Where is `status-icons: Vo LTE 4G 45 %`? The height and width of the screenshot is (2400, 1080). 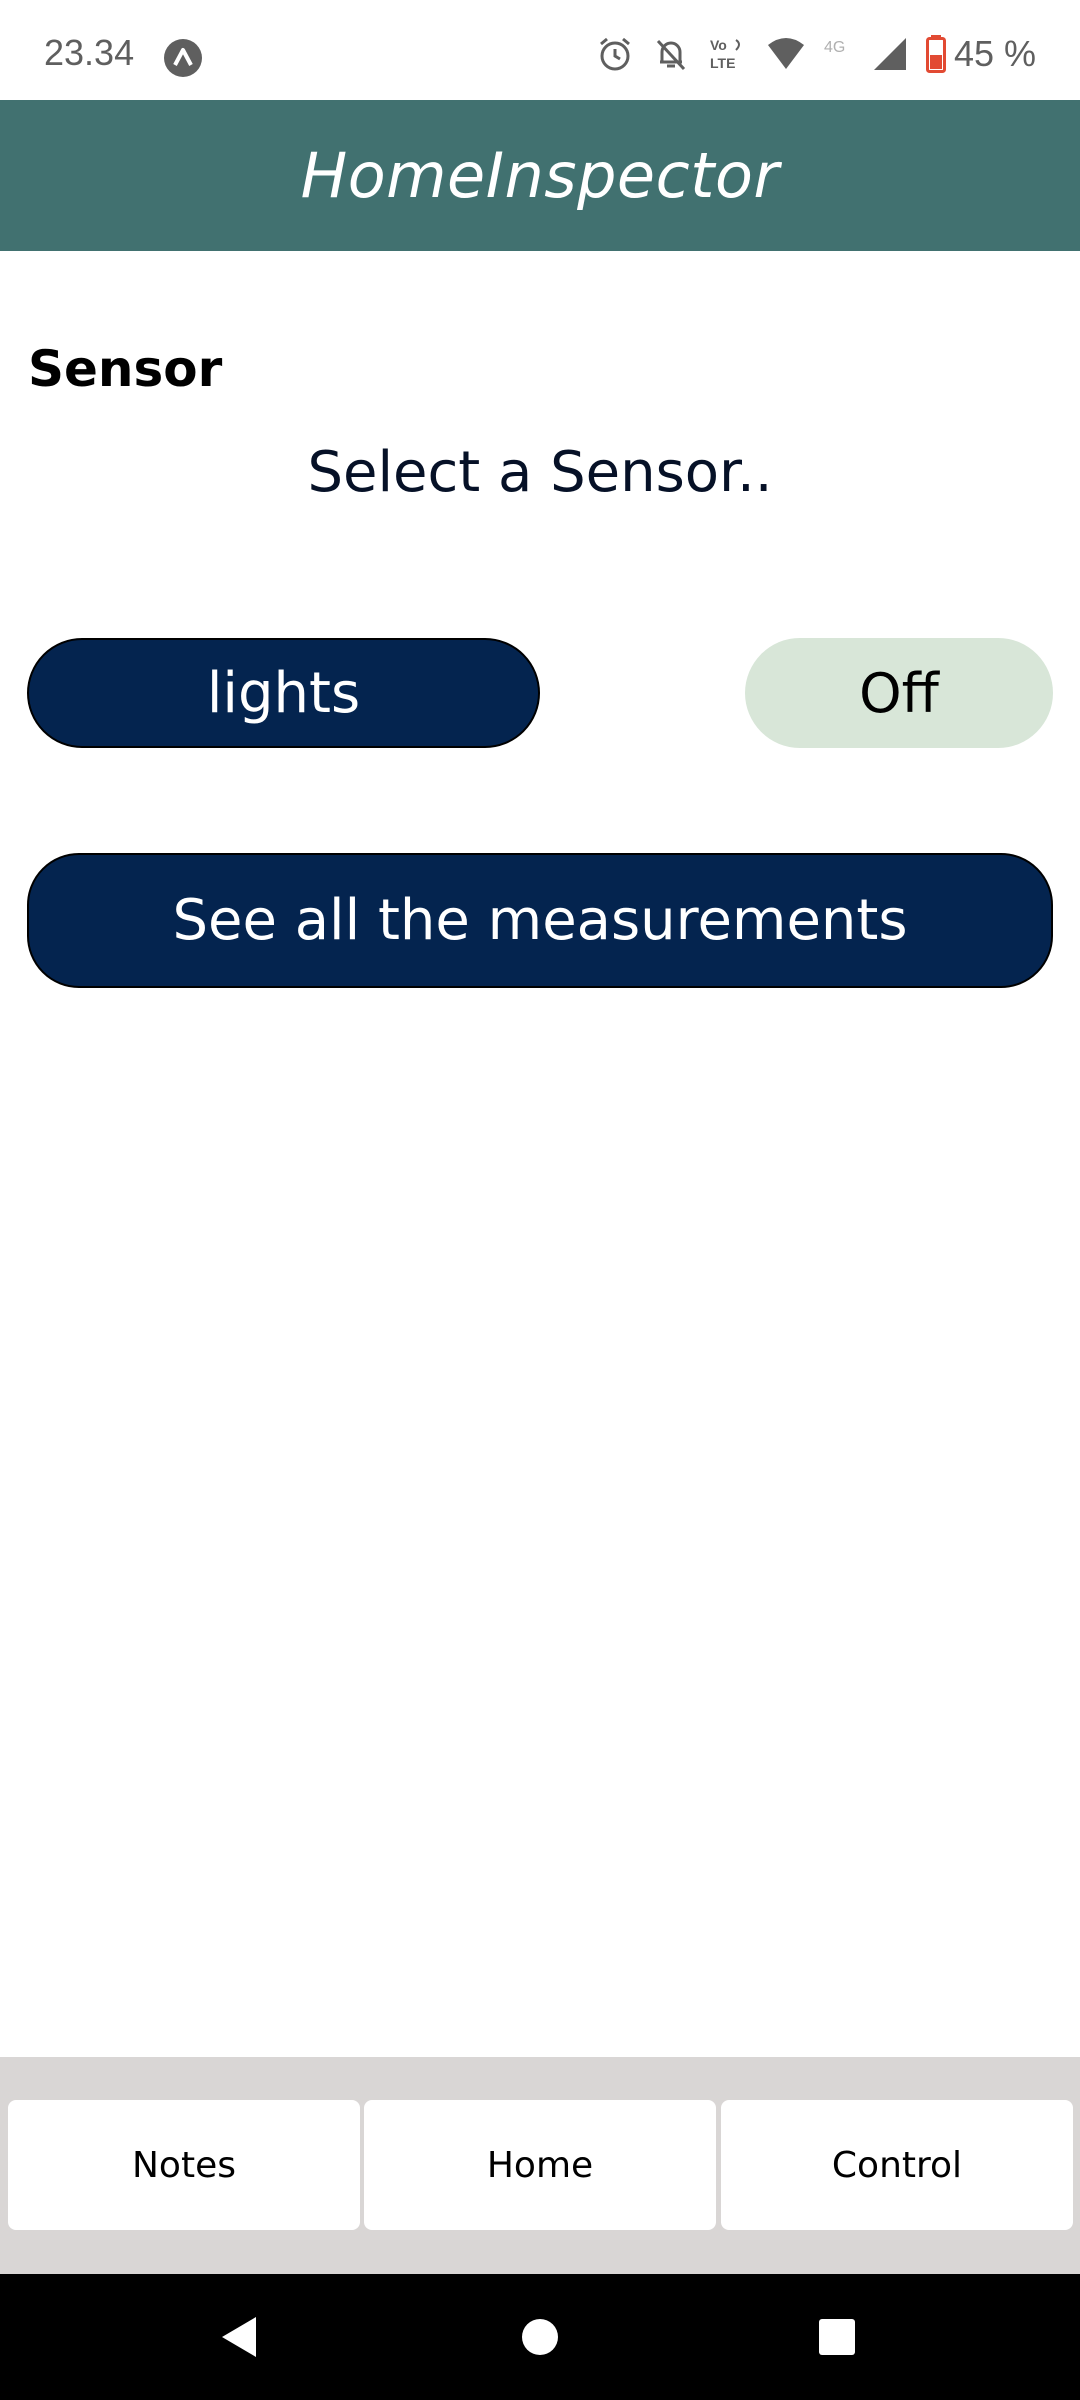 status-icons: Vo LTE 4G 45 % is located at coordinates (816, 54).